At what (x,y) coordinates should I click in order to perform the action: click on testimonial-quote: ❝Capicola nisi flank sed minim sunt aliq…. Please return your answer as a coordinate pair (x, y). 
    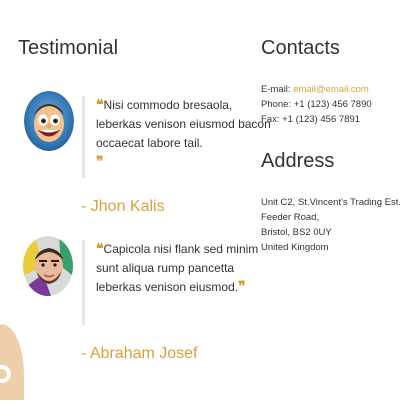
    Looking at the image, I should click on (176, 282).